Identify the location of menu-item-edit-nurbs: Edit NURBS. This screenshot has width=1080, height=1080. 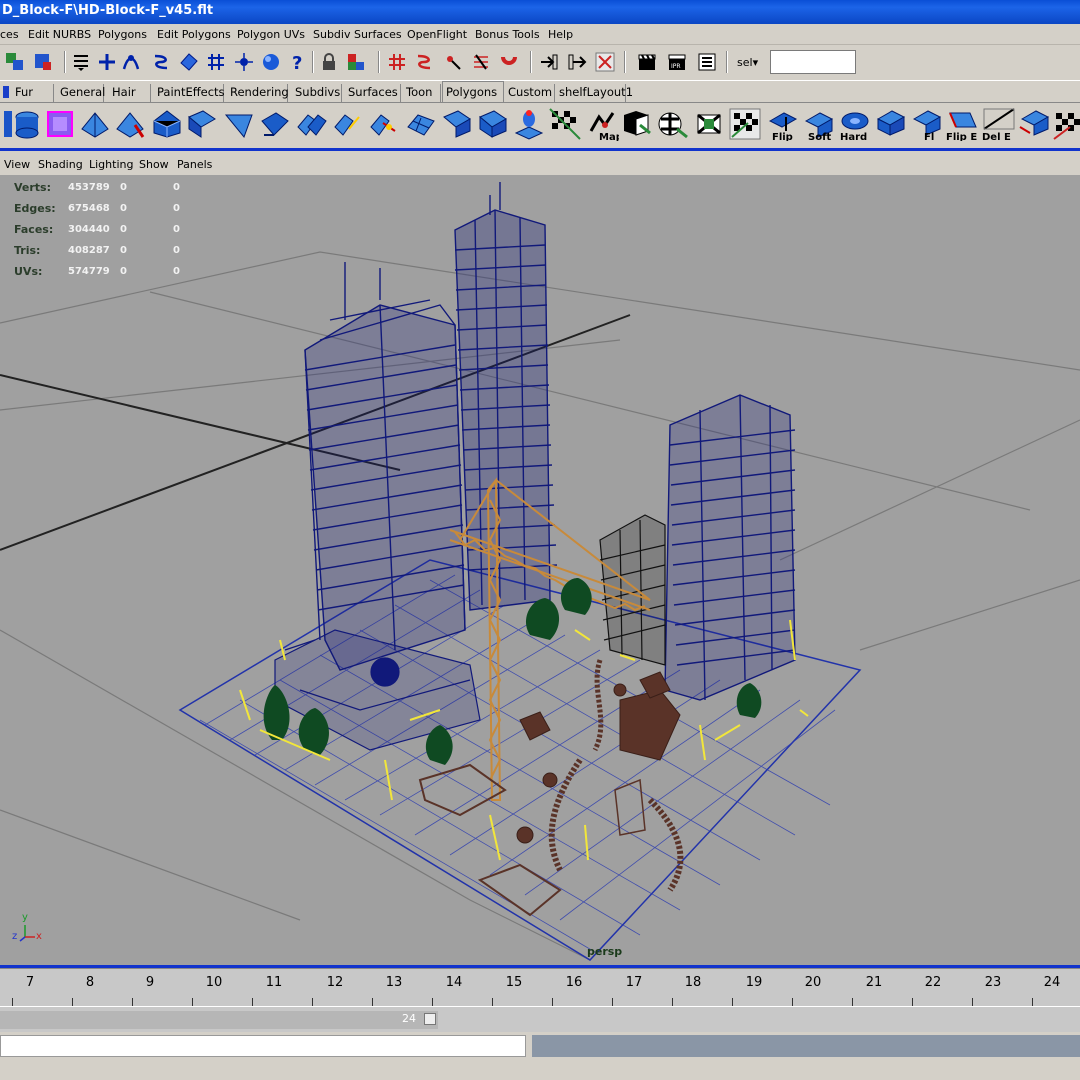
(59, 34).